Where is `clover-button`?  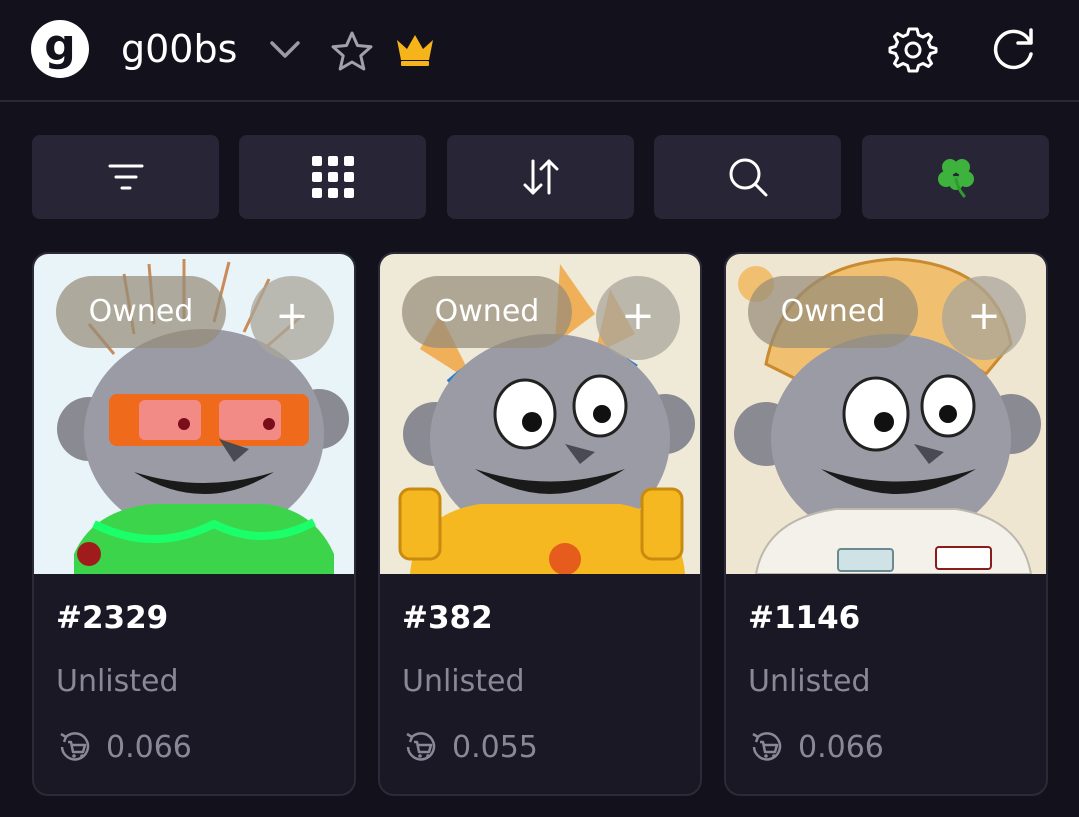 clover-button is located at coordinates (955, 177).